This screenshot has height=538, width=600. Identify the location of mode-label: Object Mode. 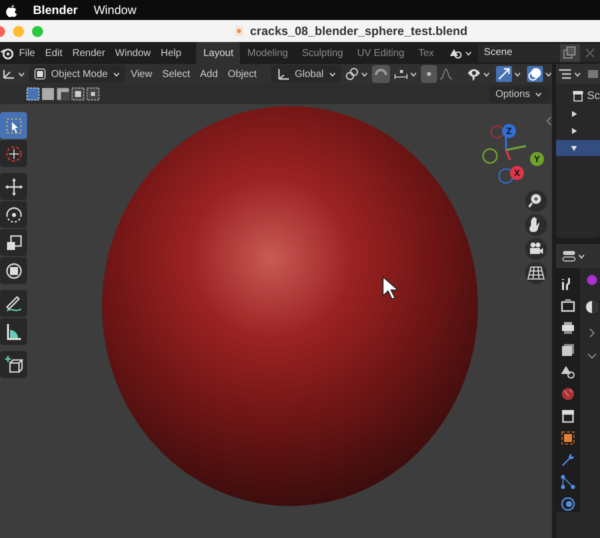
(79, 74).